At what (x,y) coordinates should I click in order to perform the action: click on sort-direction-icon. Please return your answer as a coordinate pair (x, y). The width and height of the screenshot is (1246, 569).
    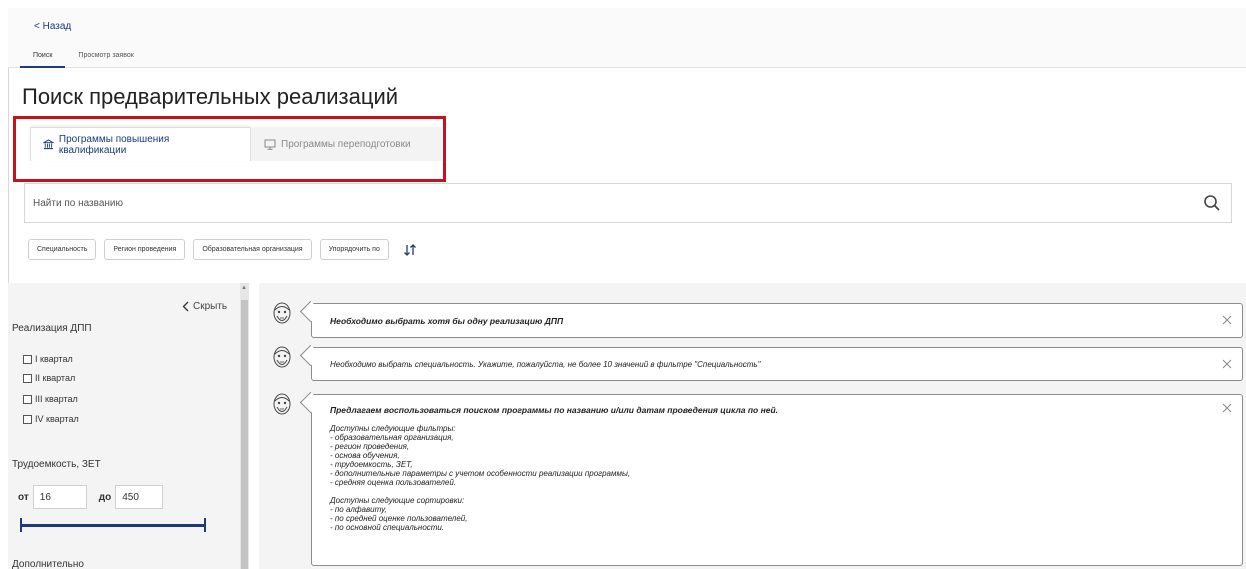
    Looking at the image, I should click on (410, 250).